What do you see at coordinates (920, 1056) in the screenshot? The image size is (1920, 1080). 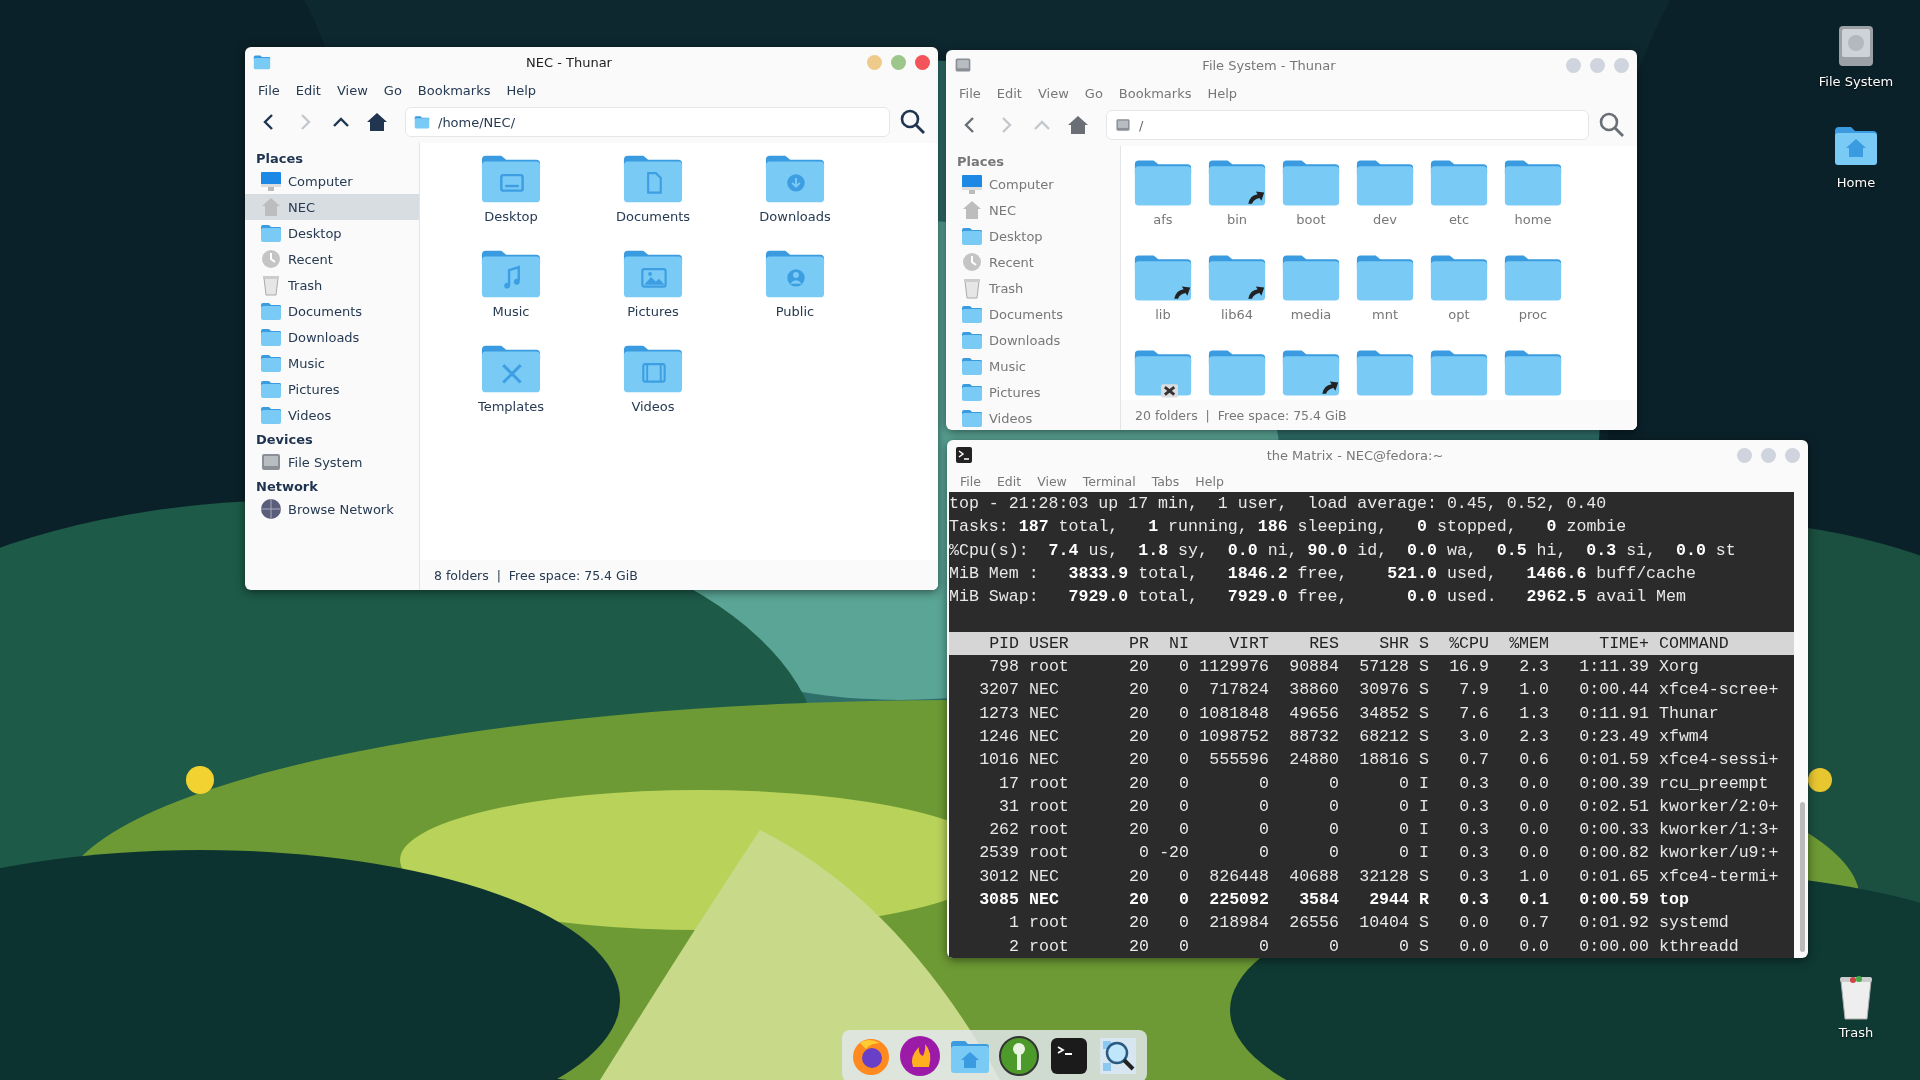 I see `flame-icon` at bounding box center [920, 1056].